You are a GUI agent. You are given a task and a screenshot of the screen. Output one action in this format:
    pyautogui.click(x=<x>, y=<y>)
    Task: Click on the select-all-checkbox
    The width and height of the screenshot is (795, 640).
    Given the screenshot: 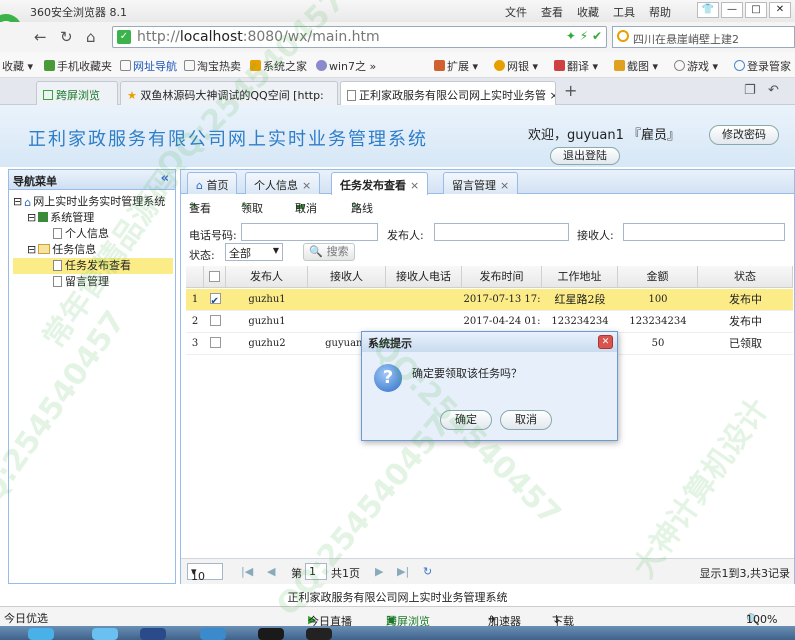 What is the action you would take?
    pyautogui.click(x=214, y=276)
    